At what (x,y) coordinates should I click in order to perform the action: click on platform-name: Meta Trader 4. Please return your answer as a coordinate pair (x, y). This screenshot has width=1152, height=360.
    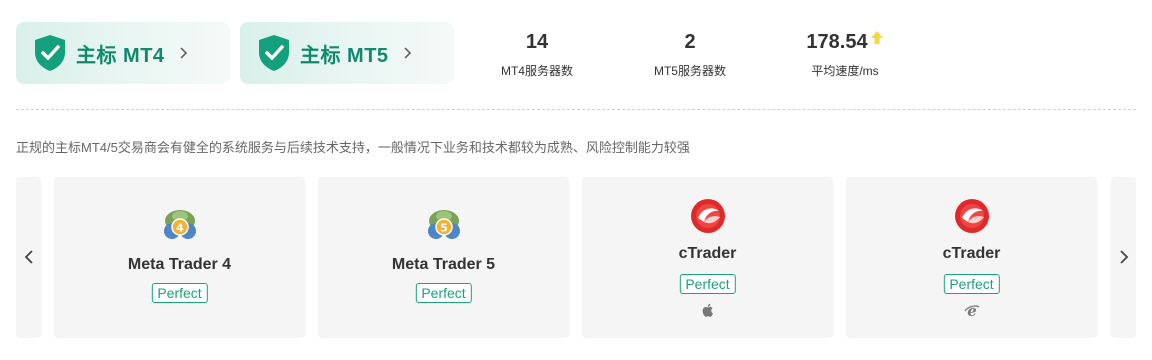
    Looking at the image, I should click on (179, 264).